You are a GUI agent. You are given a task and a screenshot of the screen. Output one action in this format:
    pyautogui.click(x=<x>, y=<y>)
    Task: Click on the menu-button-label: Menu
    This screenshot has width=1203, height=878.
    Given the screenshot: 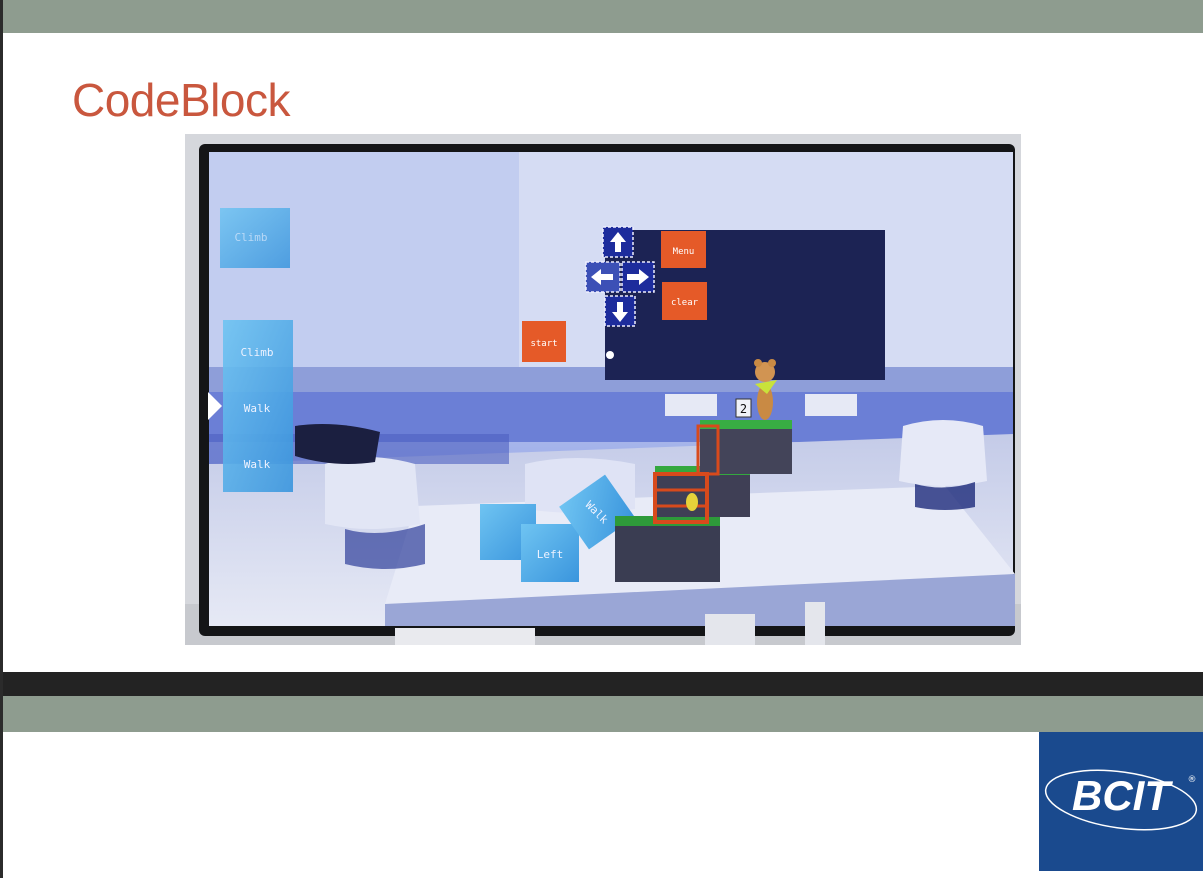 What is the action you would take?
    pyautogui.click(x=684, y=252)
    